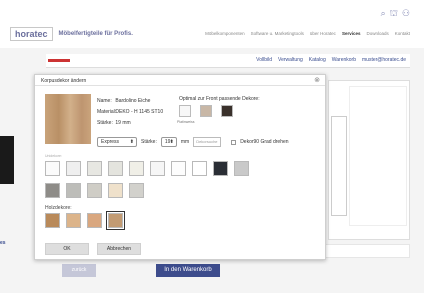  What do you see at coordinates (384, 60) in the screenshot?
I see `toolbar-user: muster@horatec.de` at bounding box center [384, 60].